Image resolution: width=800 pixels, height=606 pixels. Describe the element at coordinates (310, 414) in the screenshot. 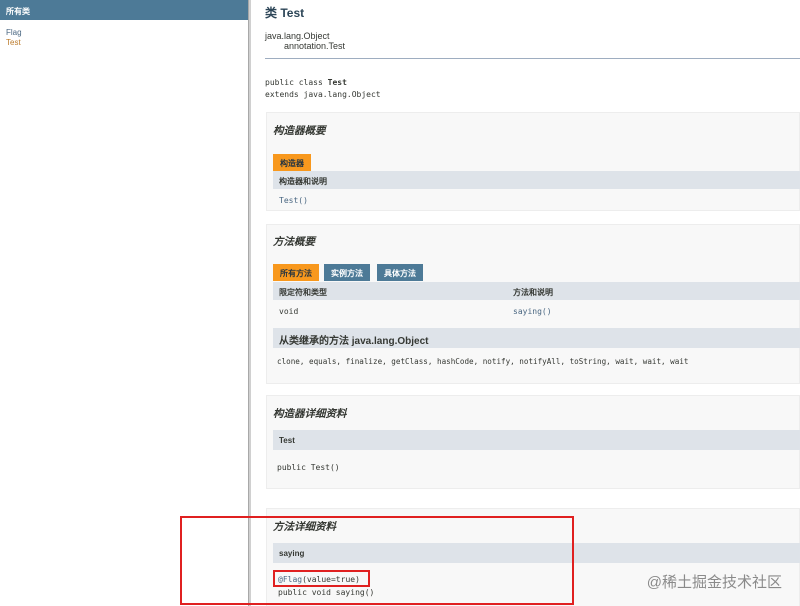

I see `section-title: 构造器详细资料` at that location.